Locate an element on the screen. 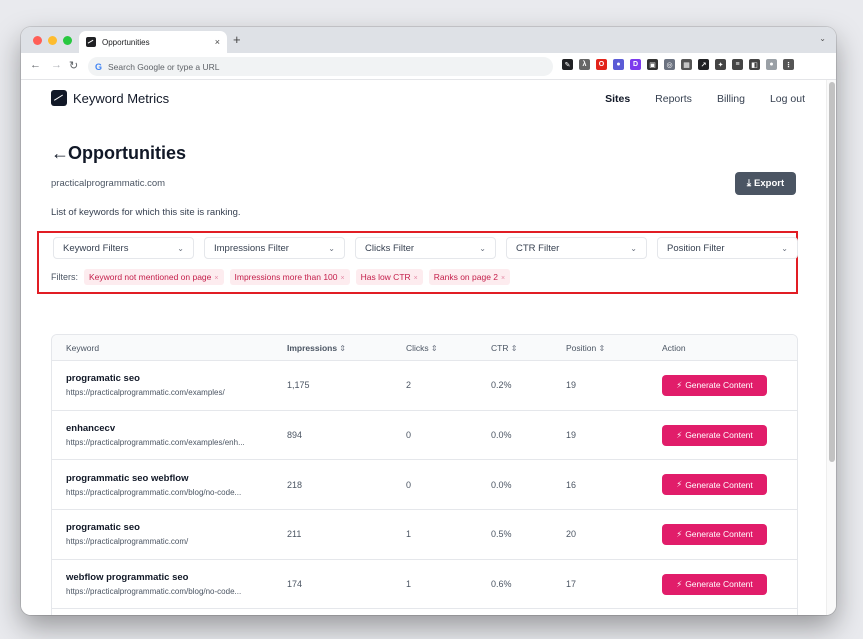 The height and width of the screenshot is (639, 863). impressions-filter-dropdown: Impressions Filter ⌄ is located at coordinates (274, 248).